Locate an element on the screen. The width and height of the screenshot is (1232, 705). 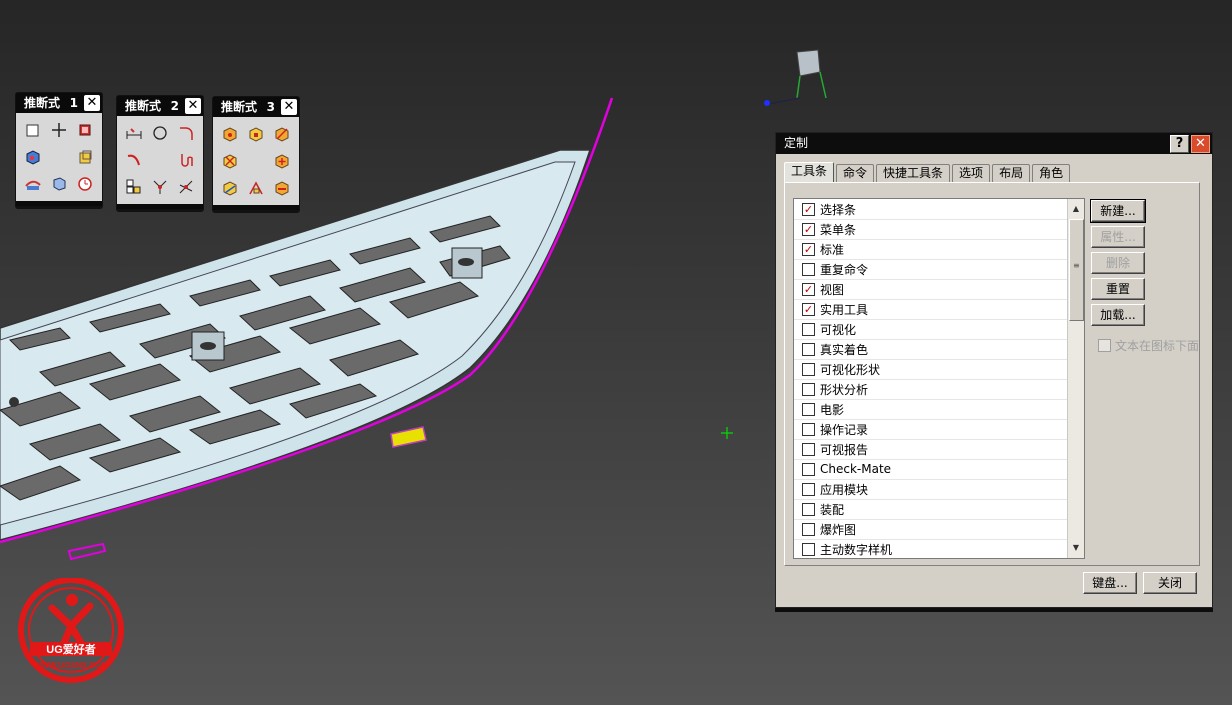
curve-tool-icon is located at coordinates (33, 183).